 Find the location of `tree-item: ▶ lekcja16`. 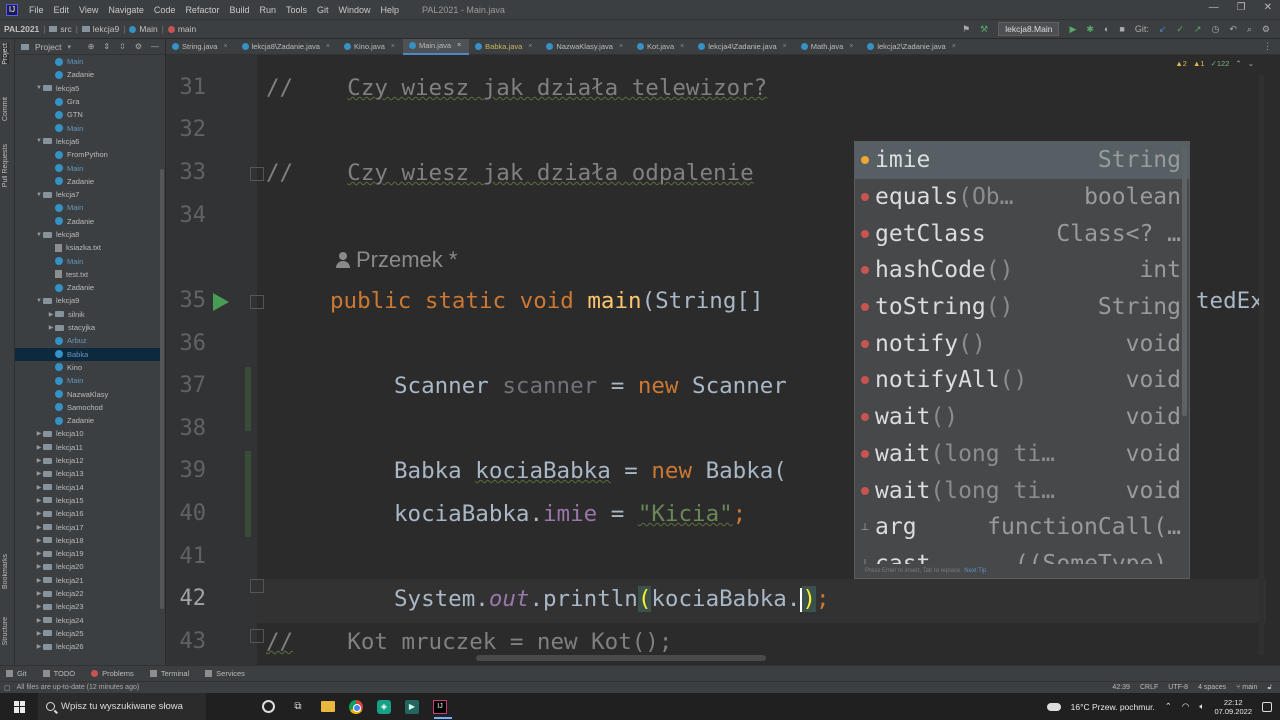

tree-item: ▶ lekcja16 is located at coordinates (87, 513).